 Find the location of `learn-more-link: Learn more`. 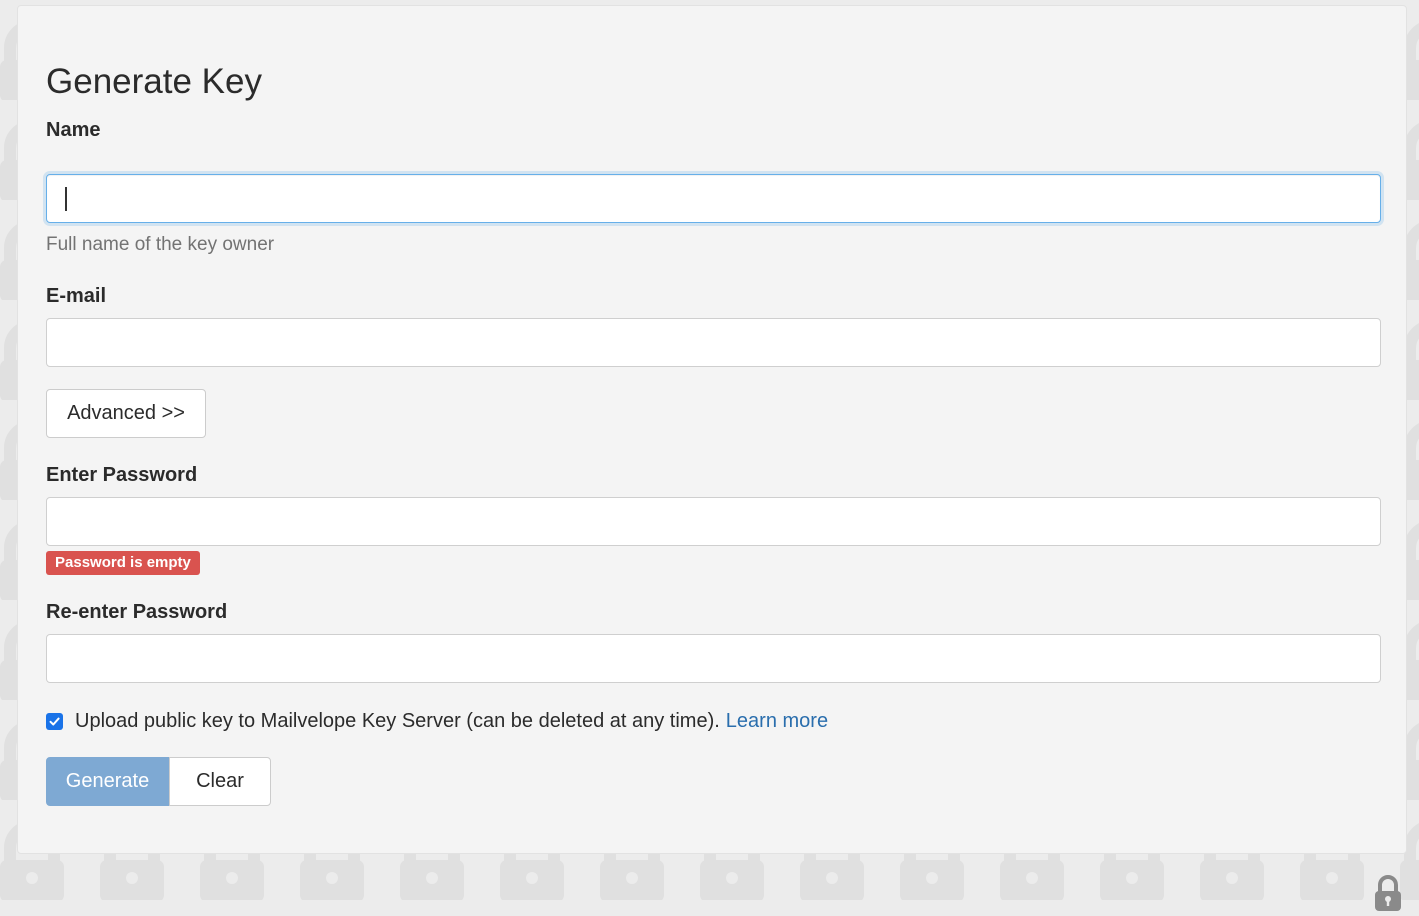

learn-more-link: Learn more is located at coordinates (777, 721).